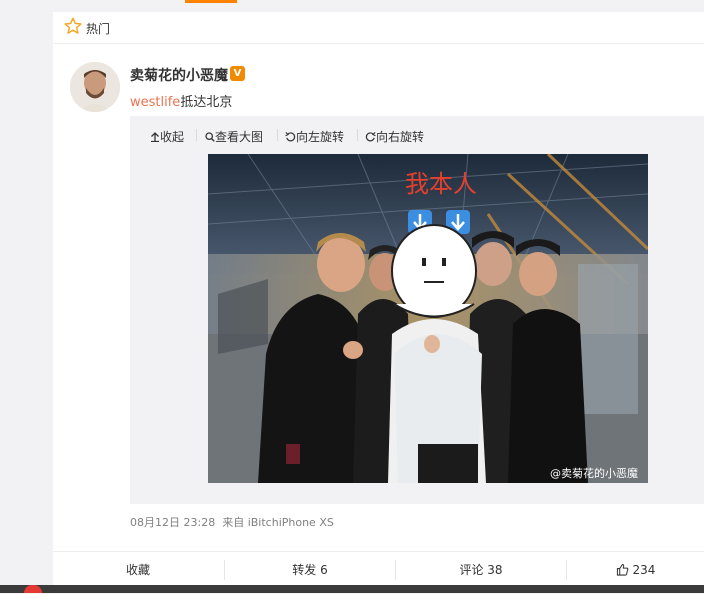  I want to click on favorite-label: 收藏, so click(137, 570).